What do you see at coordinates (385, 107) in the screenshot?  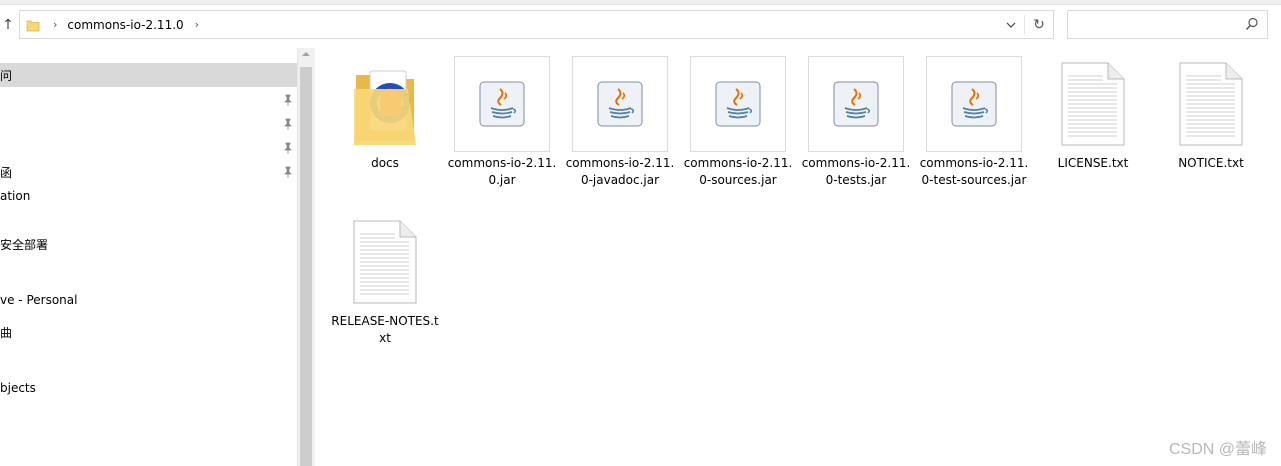 I see `folder-with-documents-icon` at bounding box center [385, 107].